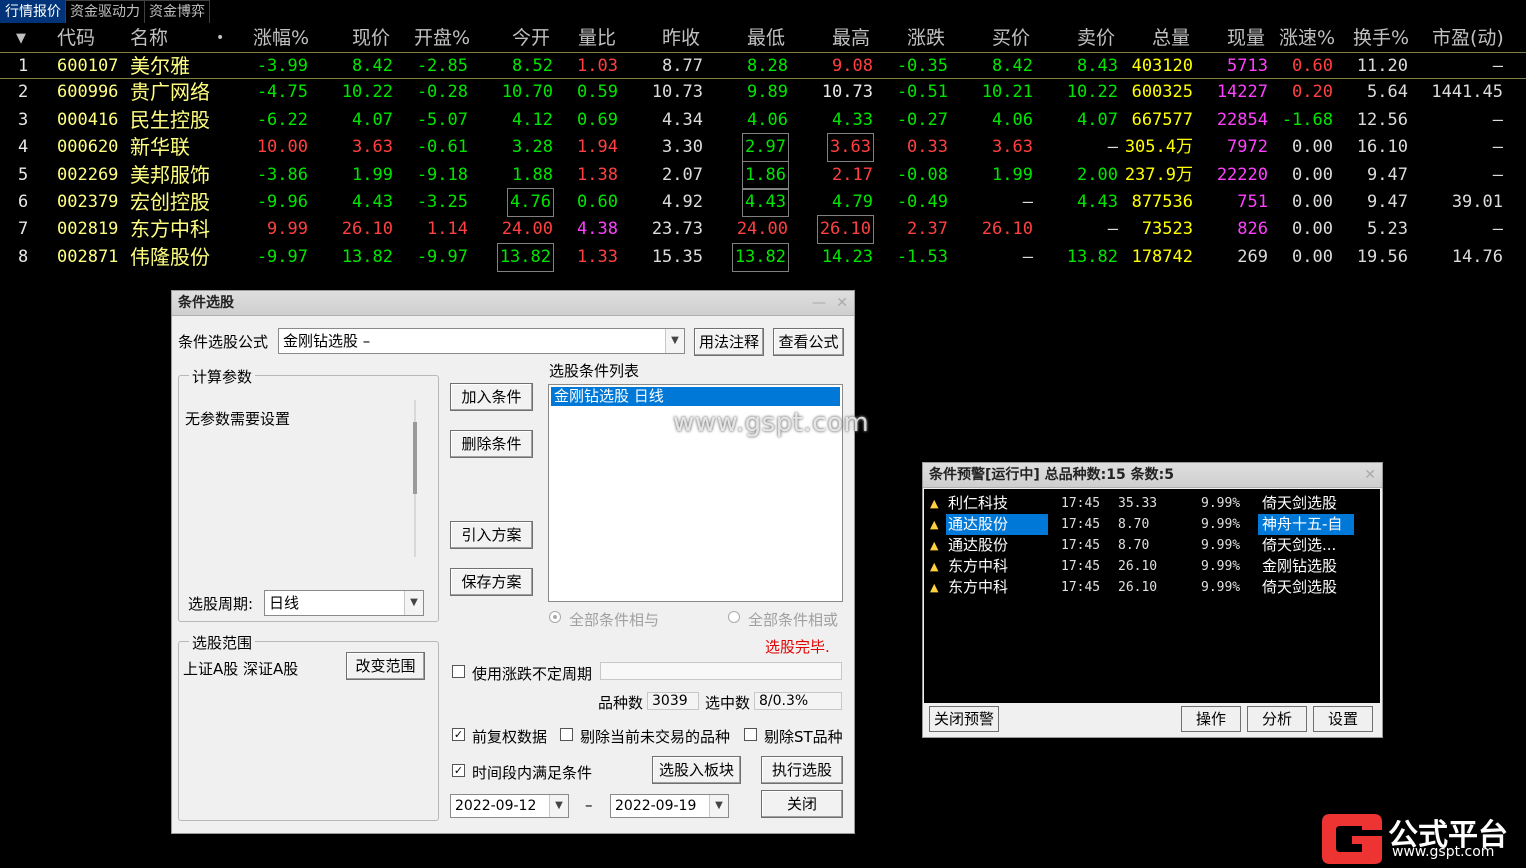  Describe the element at coordinates (105, 11) in the screenshot. I see `tab-fund-drive: 资金驱动力` at that location.